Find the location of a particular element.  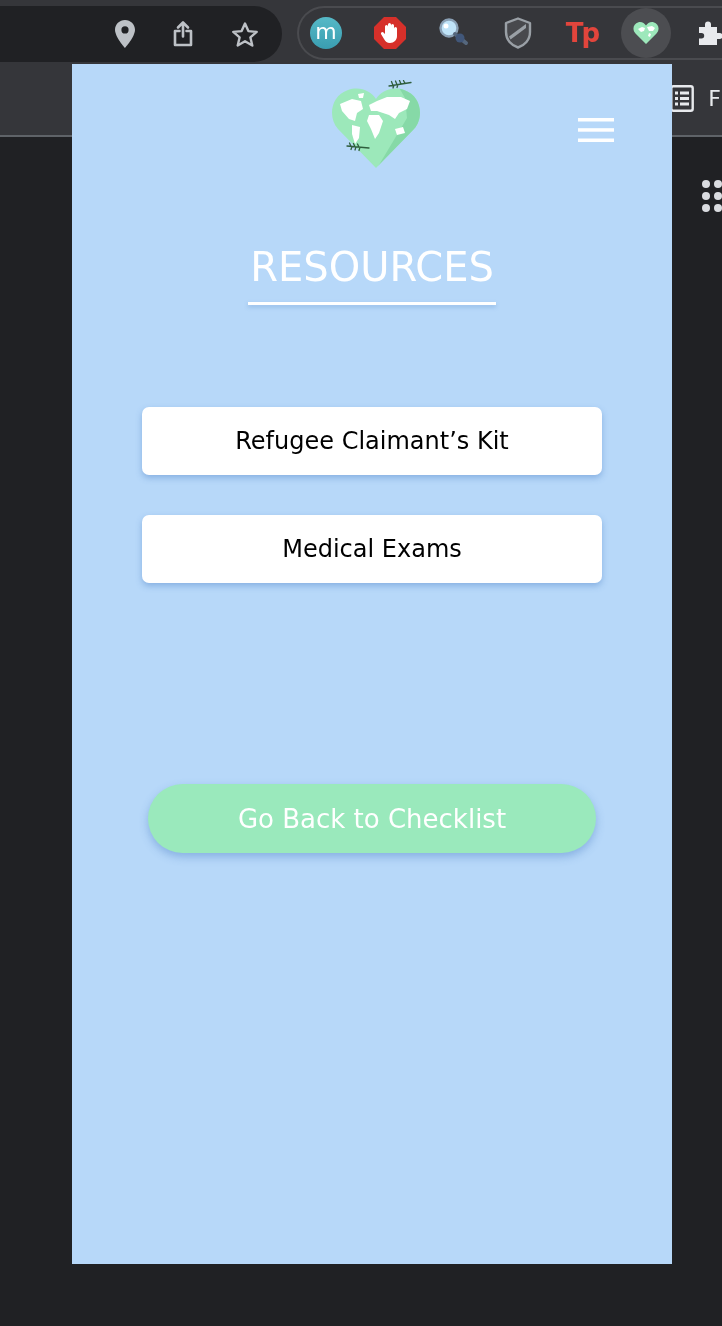

star-icon is located at coordinates (245, 34).